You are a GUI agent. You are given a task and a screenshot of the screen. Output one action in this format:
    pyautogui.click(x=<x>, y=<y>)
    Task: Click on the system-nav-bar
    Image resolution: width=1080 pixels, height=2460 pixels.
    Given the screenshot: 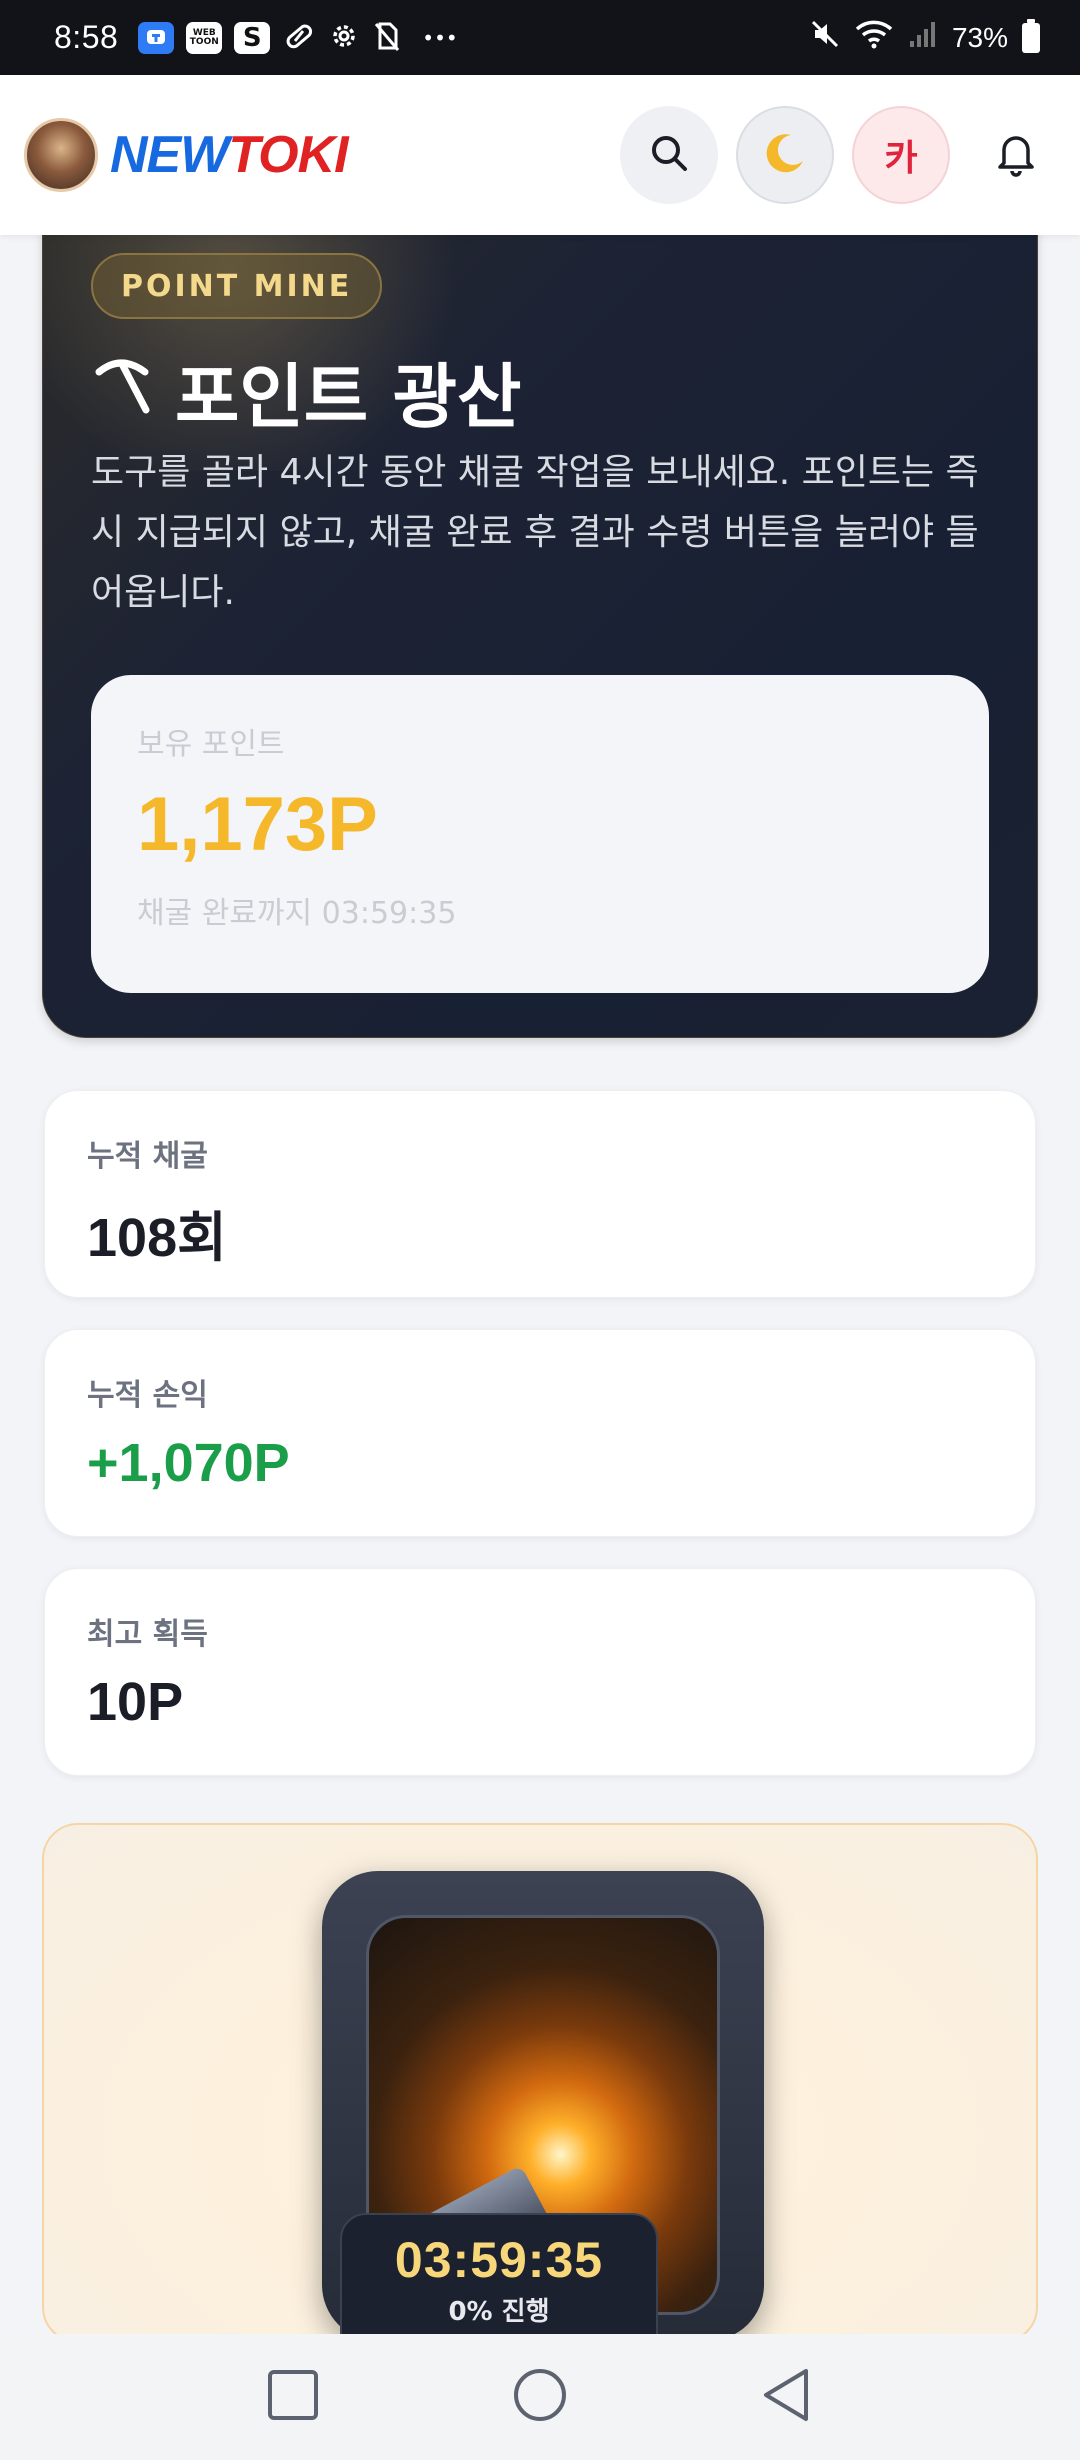 What is the action you would take?
    pyautogui.click(x=540, y=2397)
    